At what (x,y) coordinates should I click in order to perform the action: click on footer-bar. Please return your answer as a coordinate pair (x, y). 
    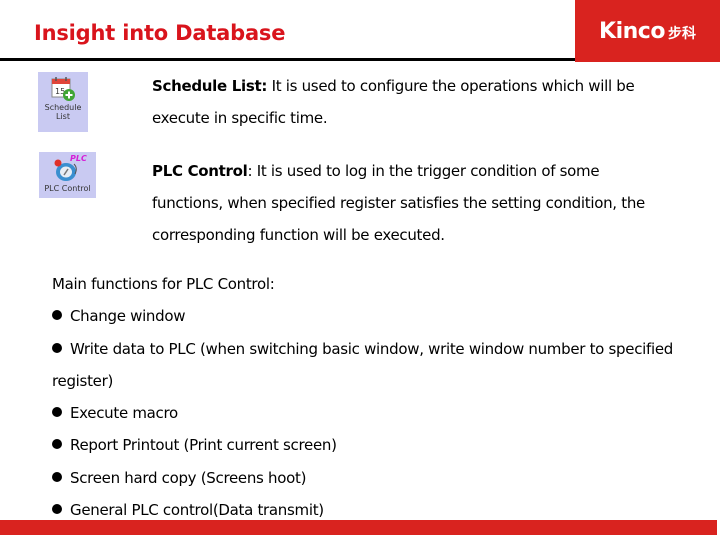
    Looking at the image, I should click on (358, 527).